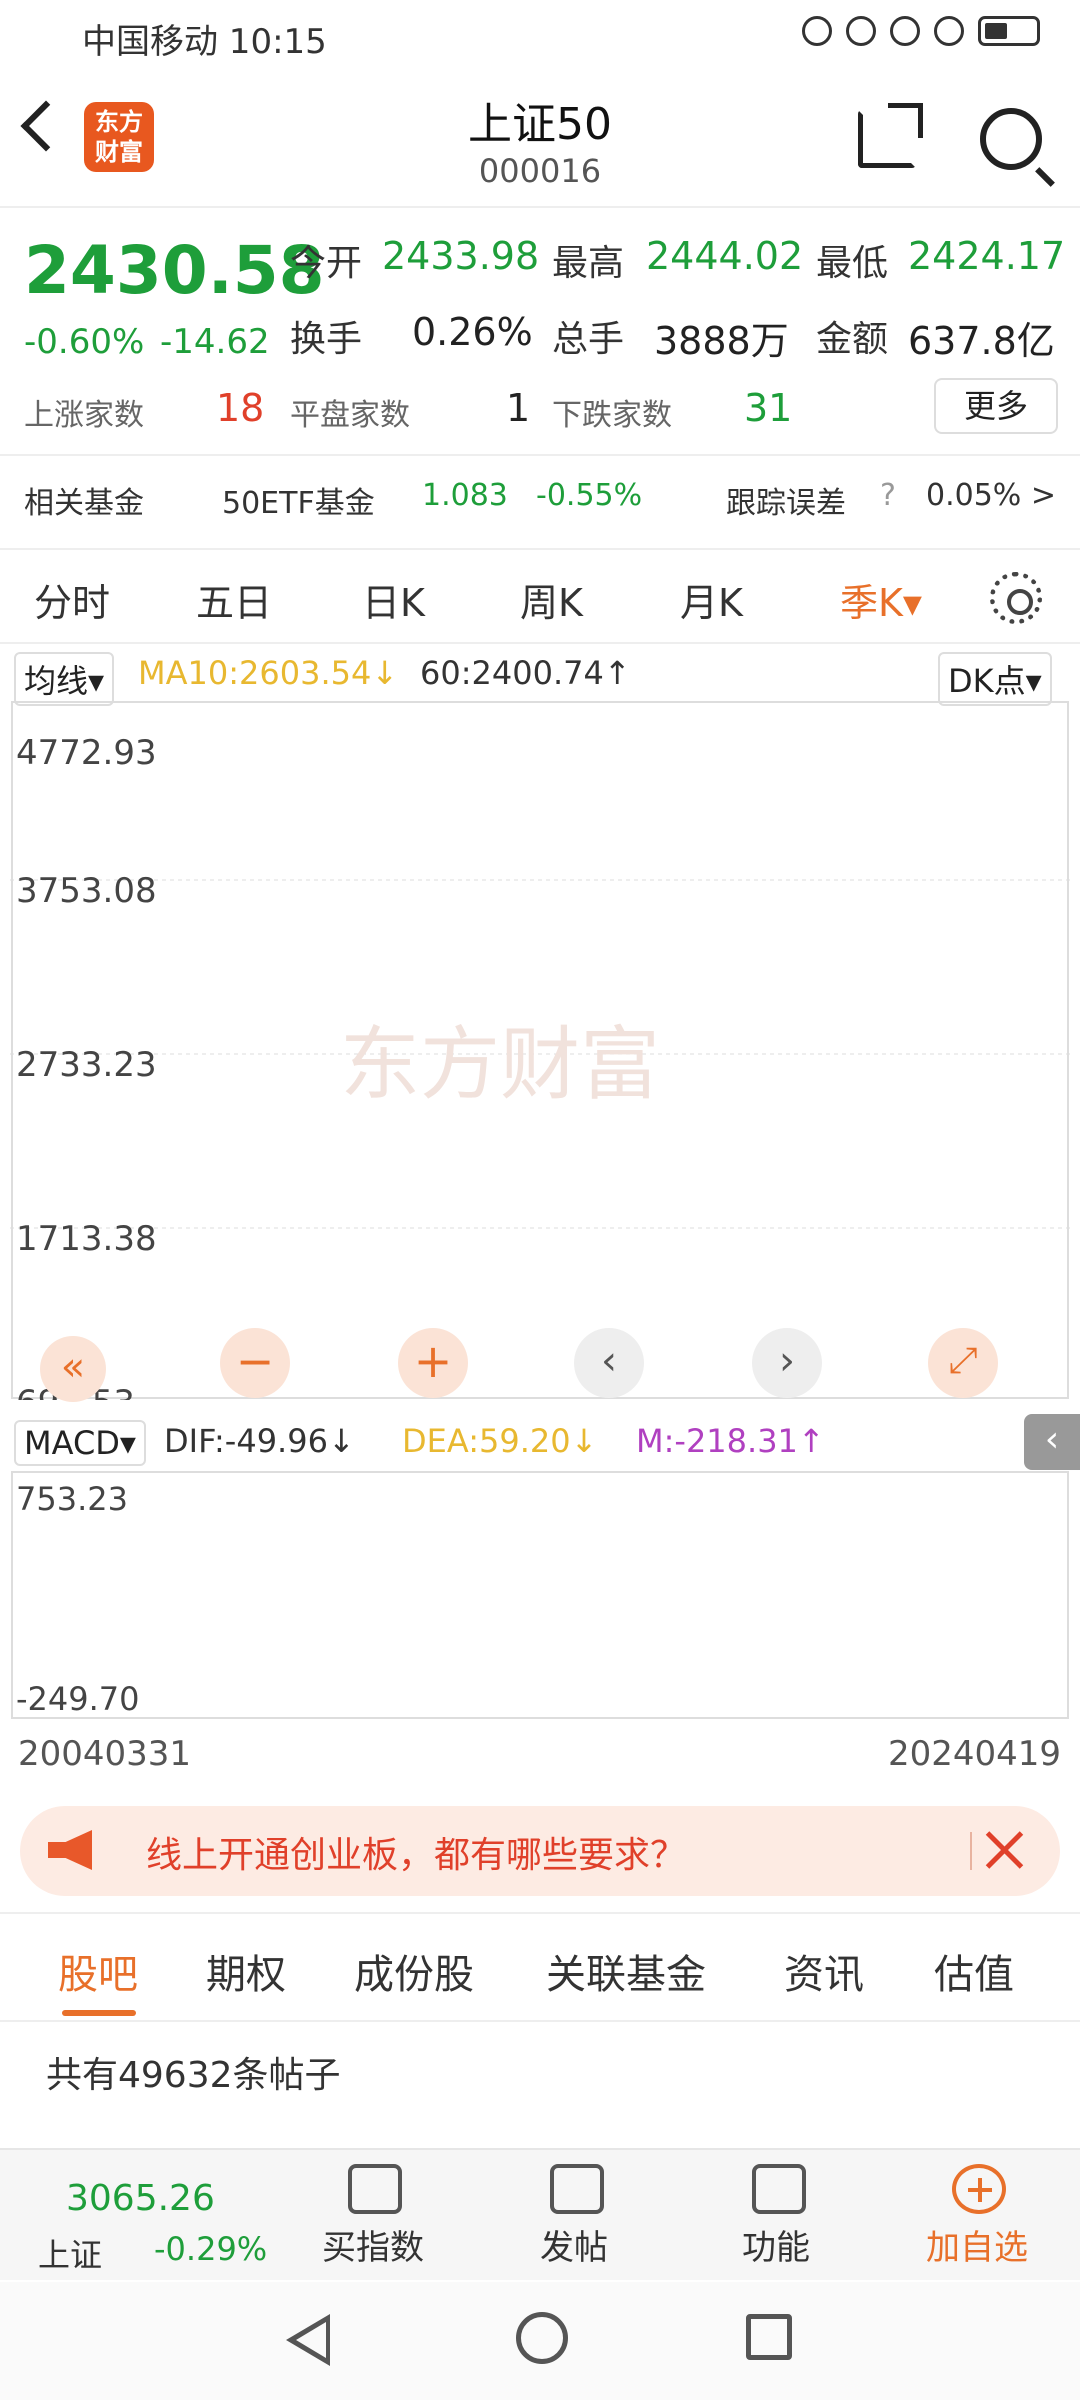 This screenshot has width=1080, height=2400. I want to click on tab-five-day: 五日, so click(234, 599).